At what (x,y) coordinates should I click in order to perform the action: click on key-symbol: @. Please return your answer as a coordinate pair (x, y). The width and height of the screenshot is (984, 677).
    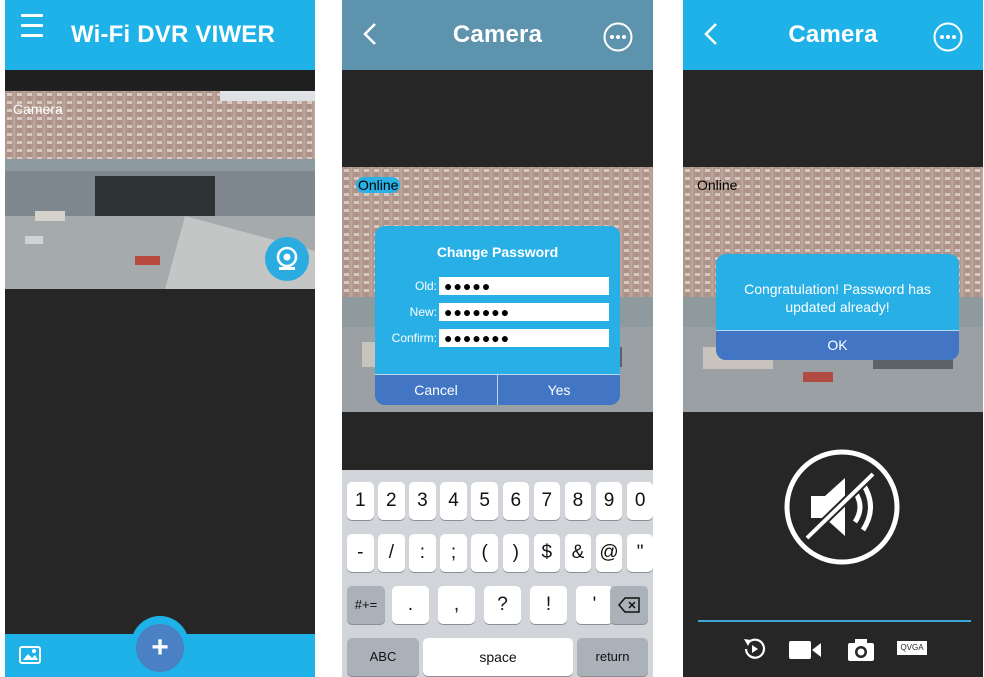
    Looking at the image, I should click on (609, 553).